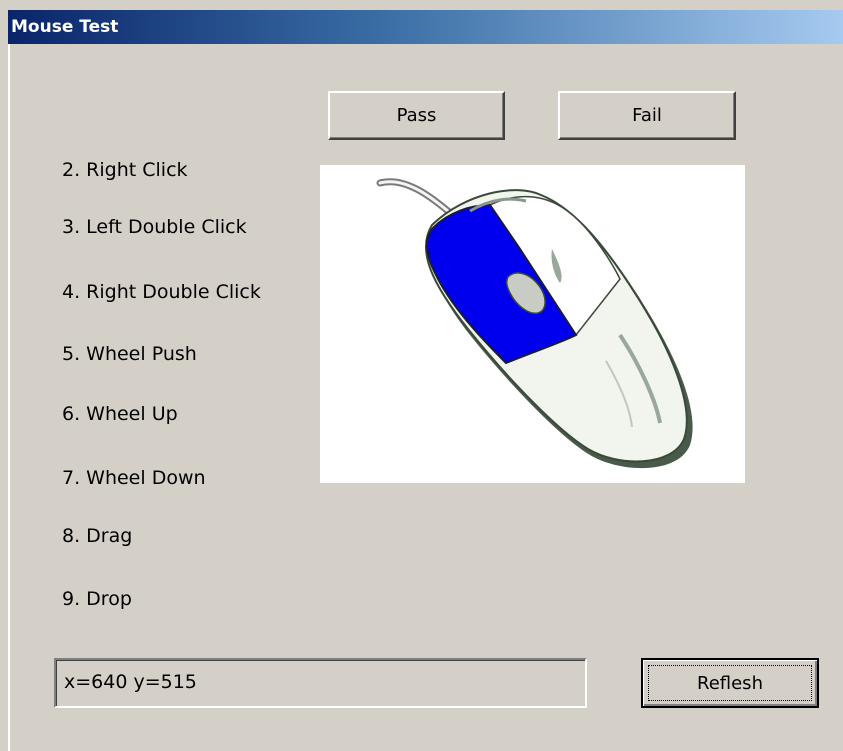  I want to click on mouse-illustration-icon, so click(534, 323).